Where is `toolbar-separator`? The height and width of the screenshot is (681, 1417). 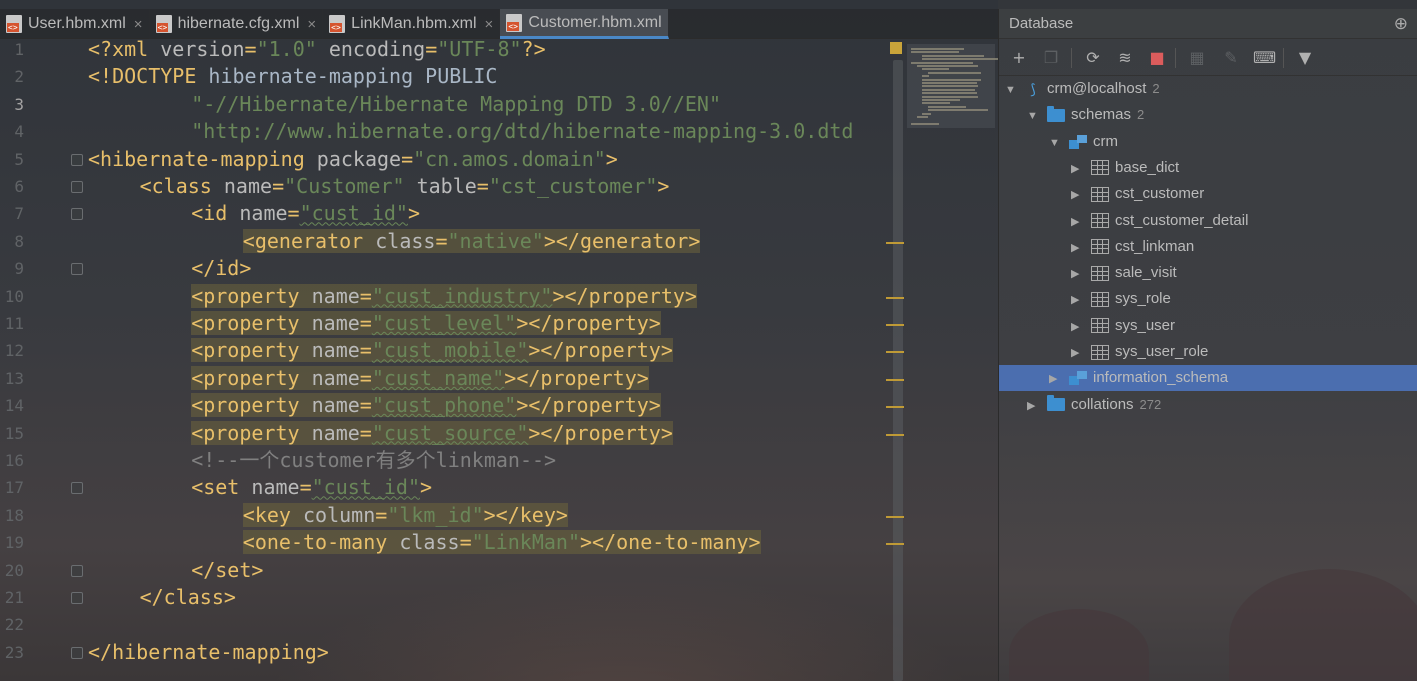
toolbar-separator is located at coordinates (1283, 58).